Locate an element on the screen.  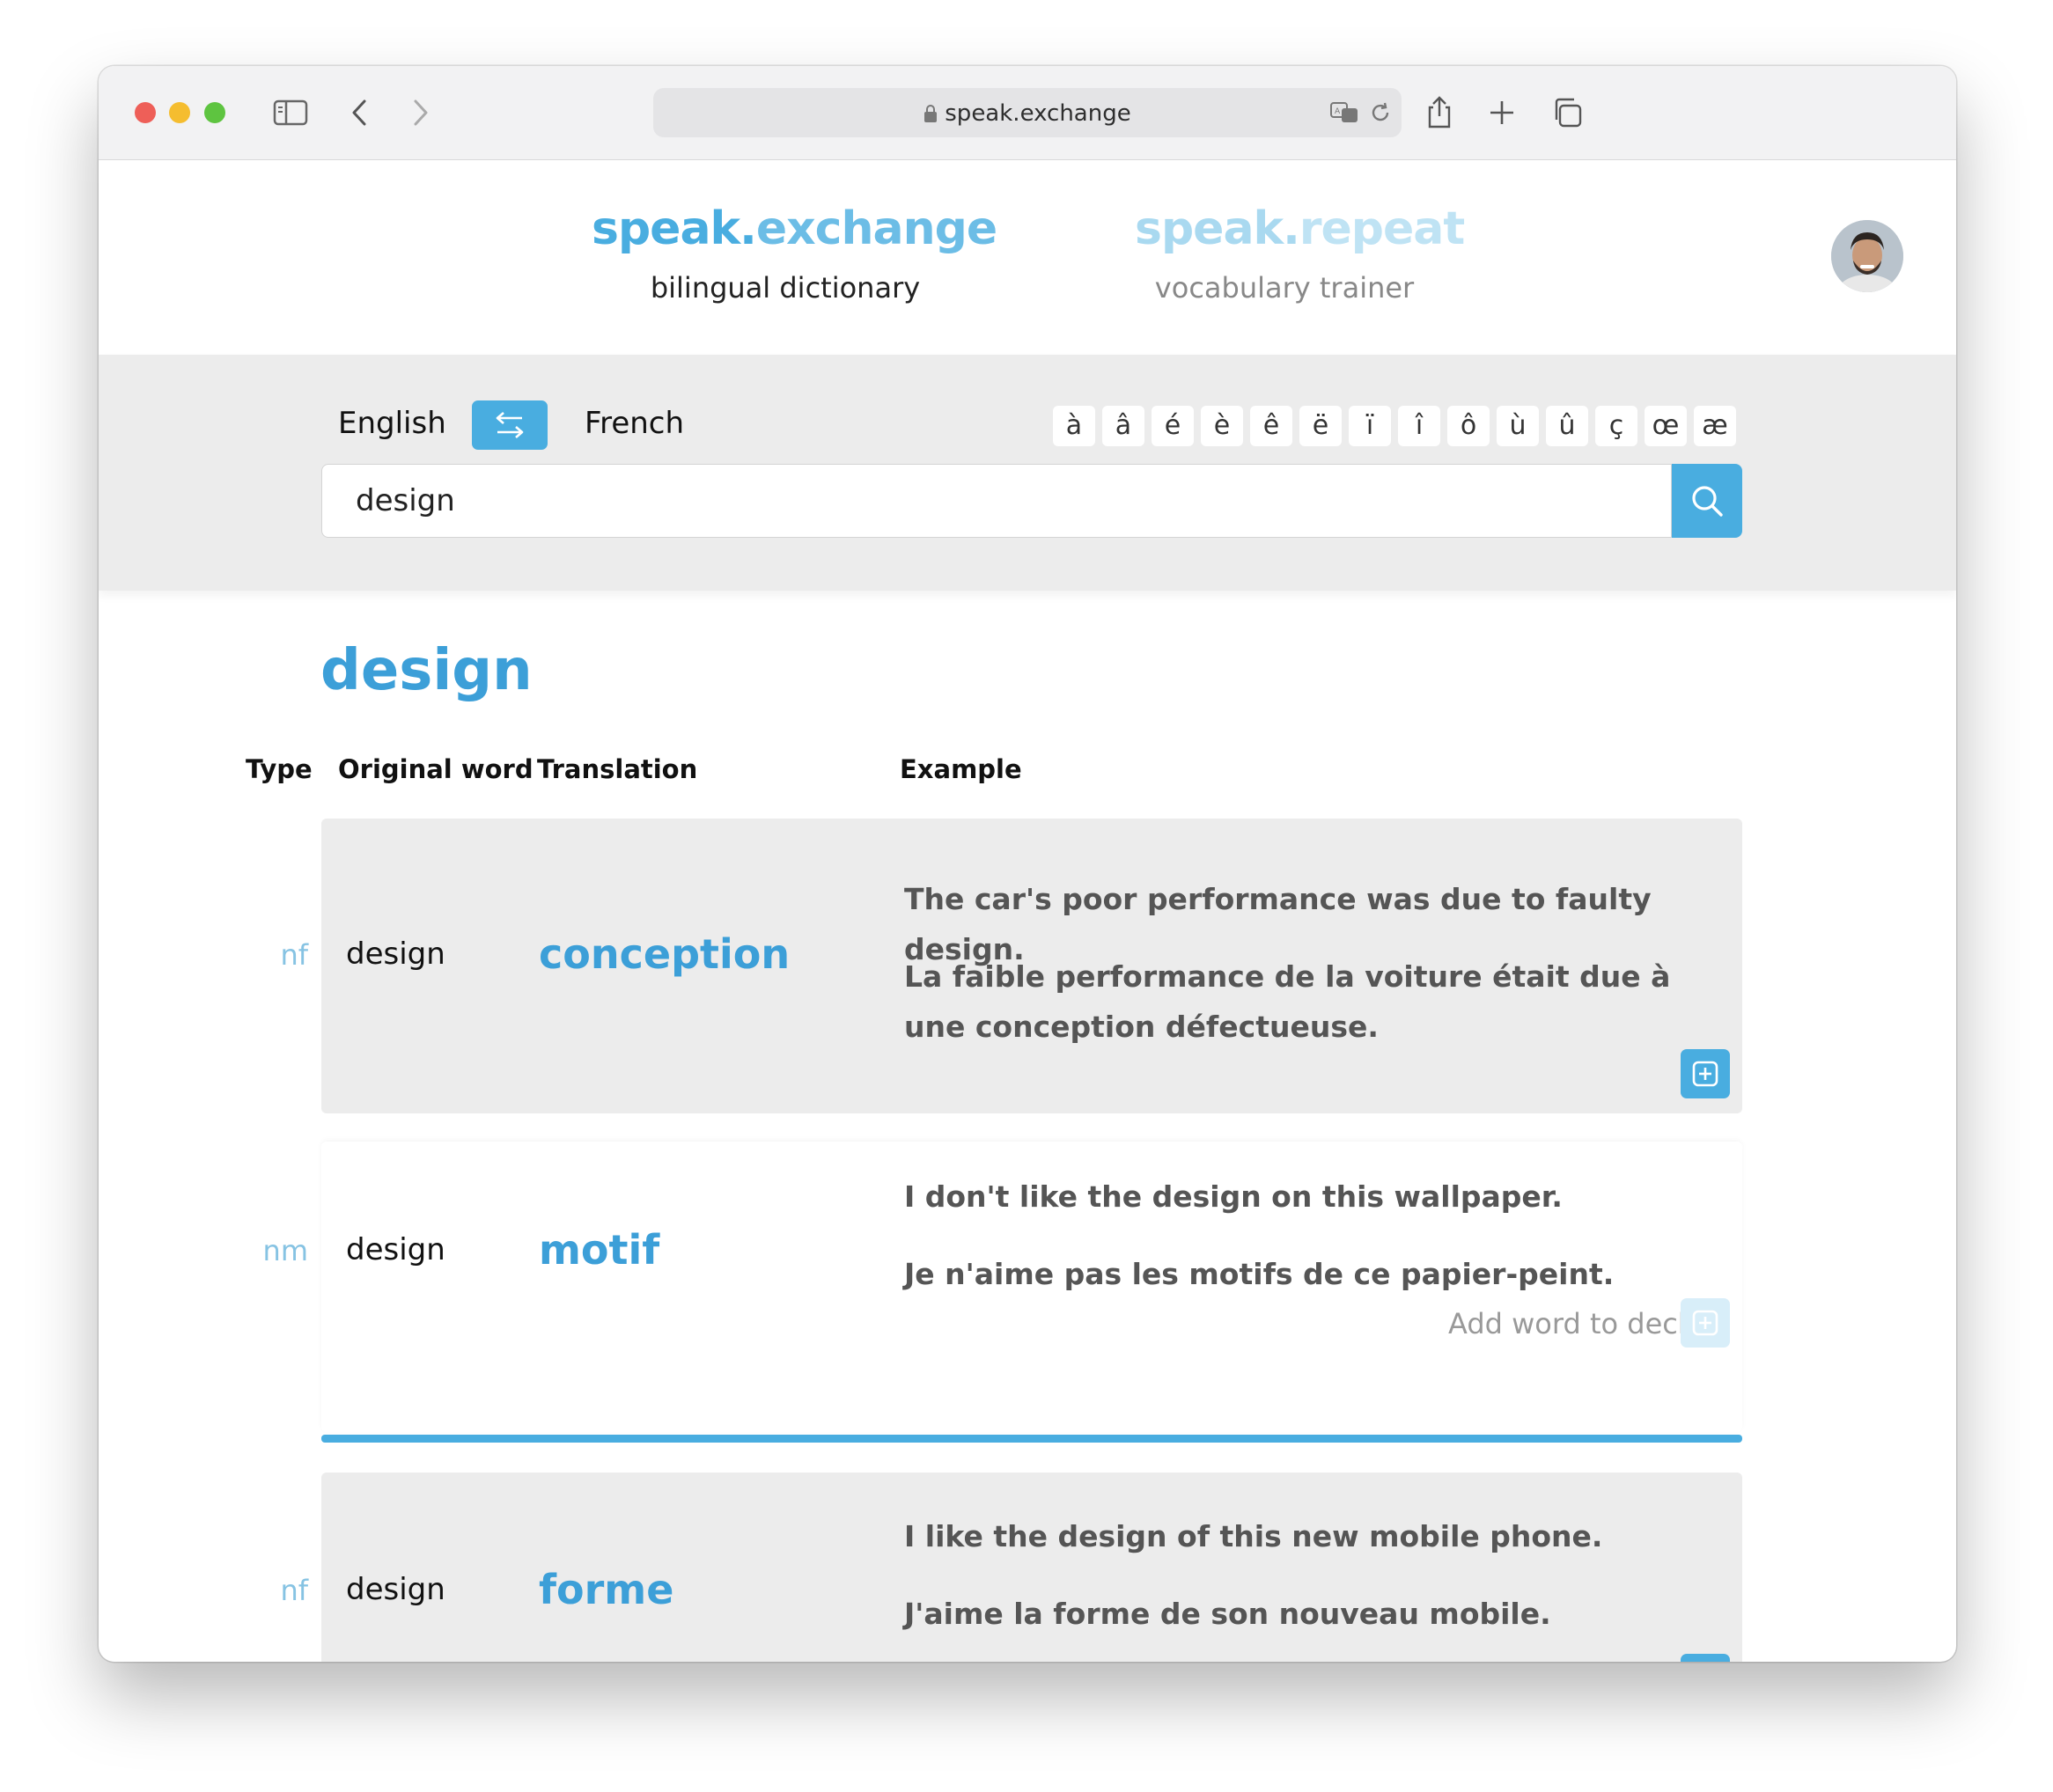
accent-key: ù is located at coordinates (1518, 426).